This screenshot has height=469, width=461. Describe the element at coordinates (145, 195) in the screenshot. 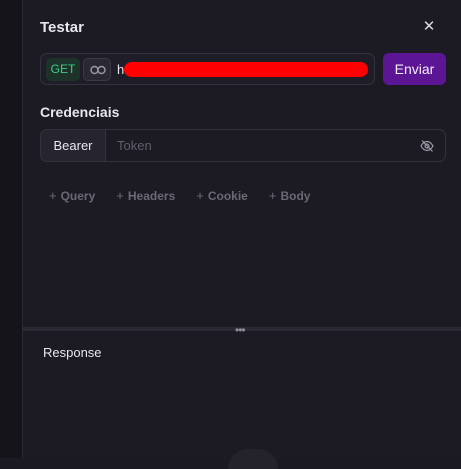

I see `tab-headers: + Headers` at that location.